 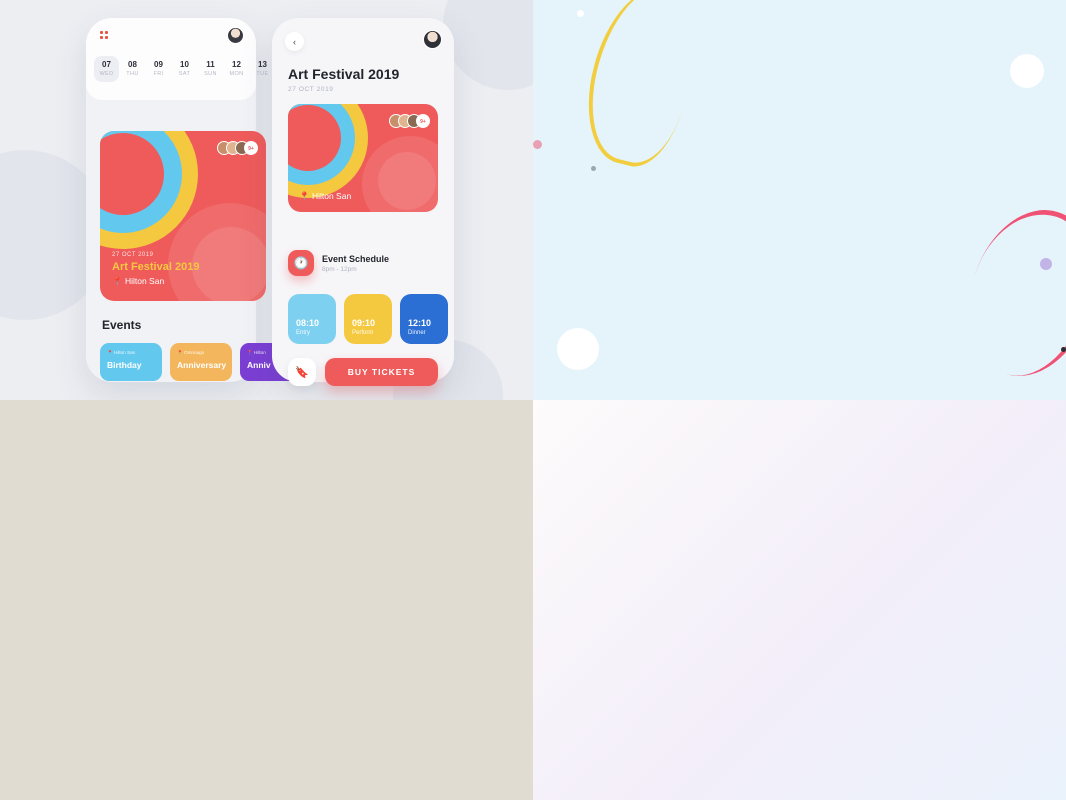 What do you see at coordinates (328, 151) in the screenshot?
I see `decorative-rings` at bounding box center [328, 151].